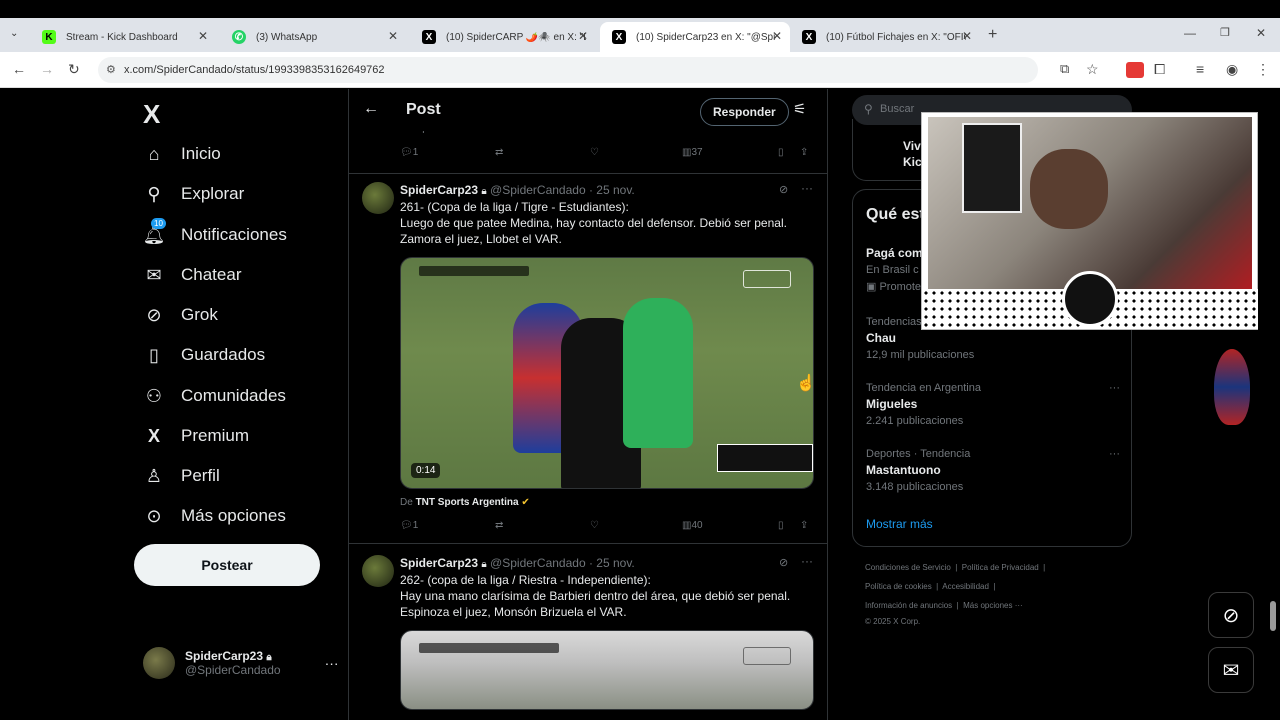  I want to click on tab-futbol-fichajes: X (10) Fútbol Fichajes en X: "OFIC ✕, so click(885, 37).